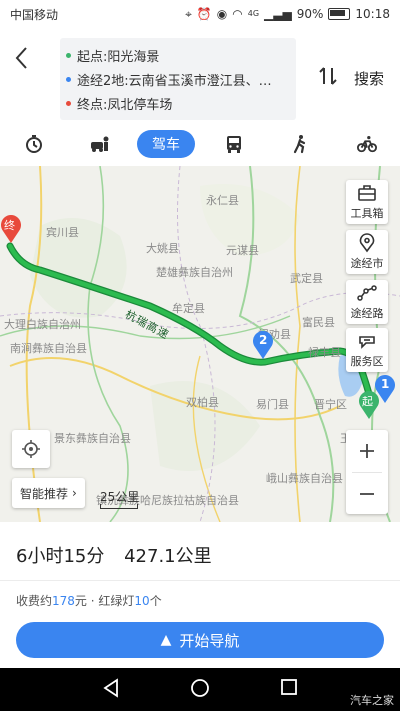  I want to click on place-label: 景东彝族自治县, so click(92, 438).